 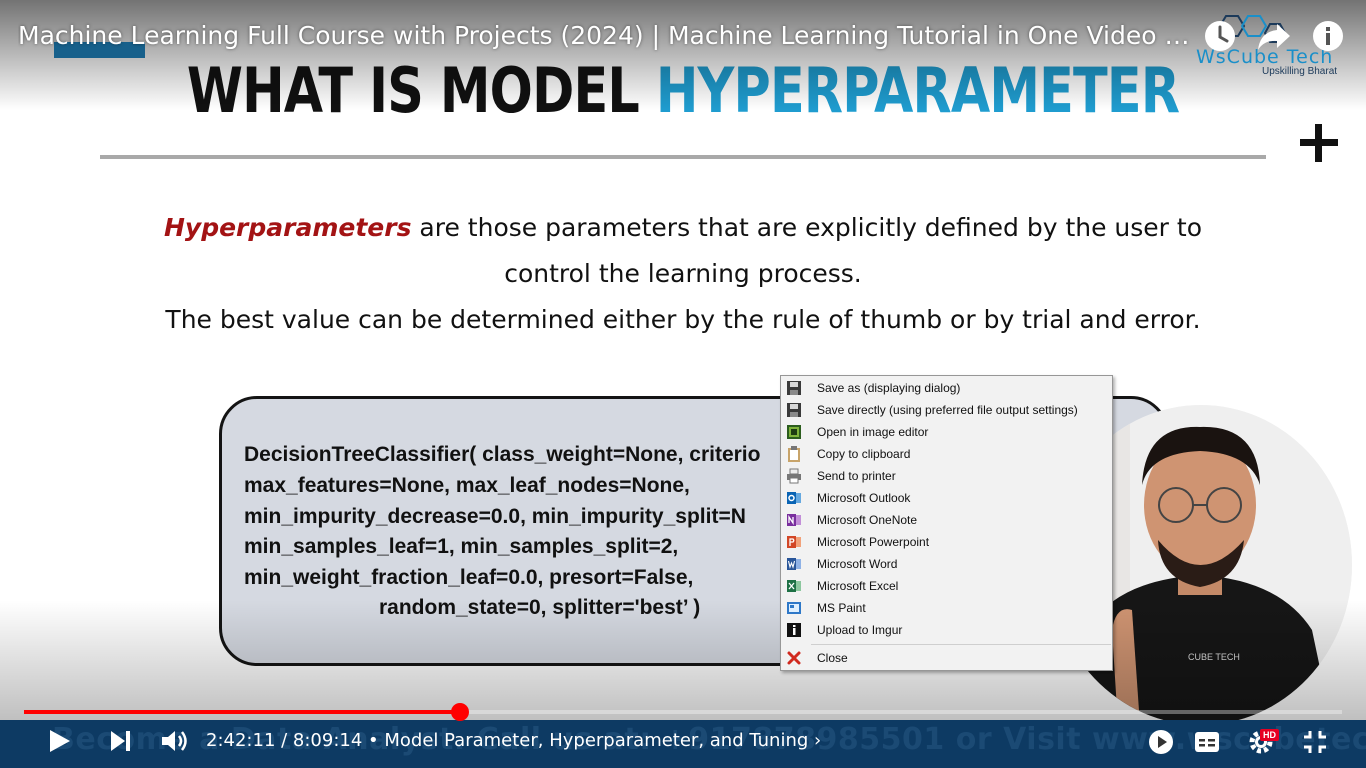 What do you see at coordinates (794, 454) in the screenshot?
I see `clipboard-icon` at bounding box center [794, 454].